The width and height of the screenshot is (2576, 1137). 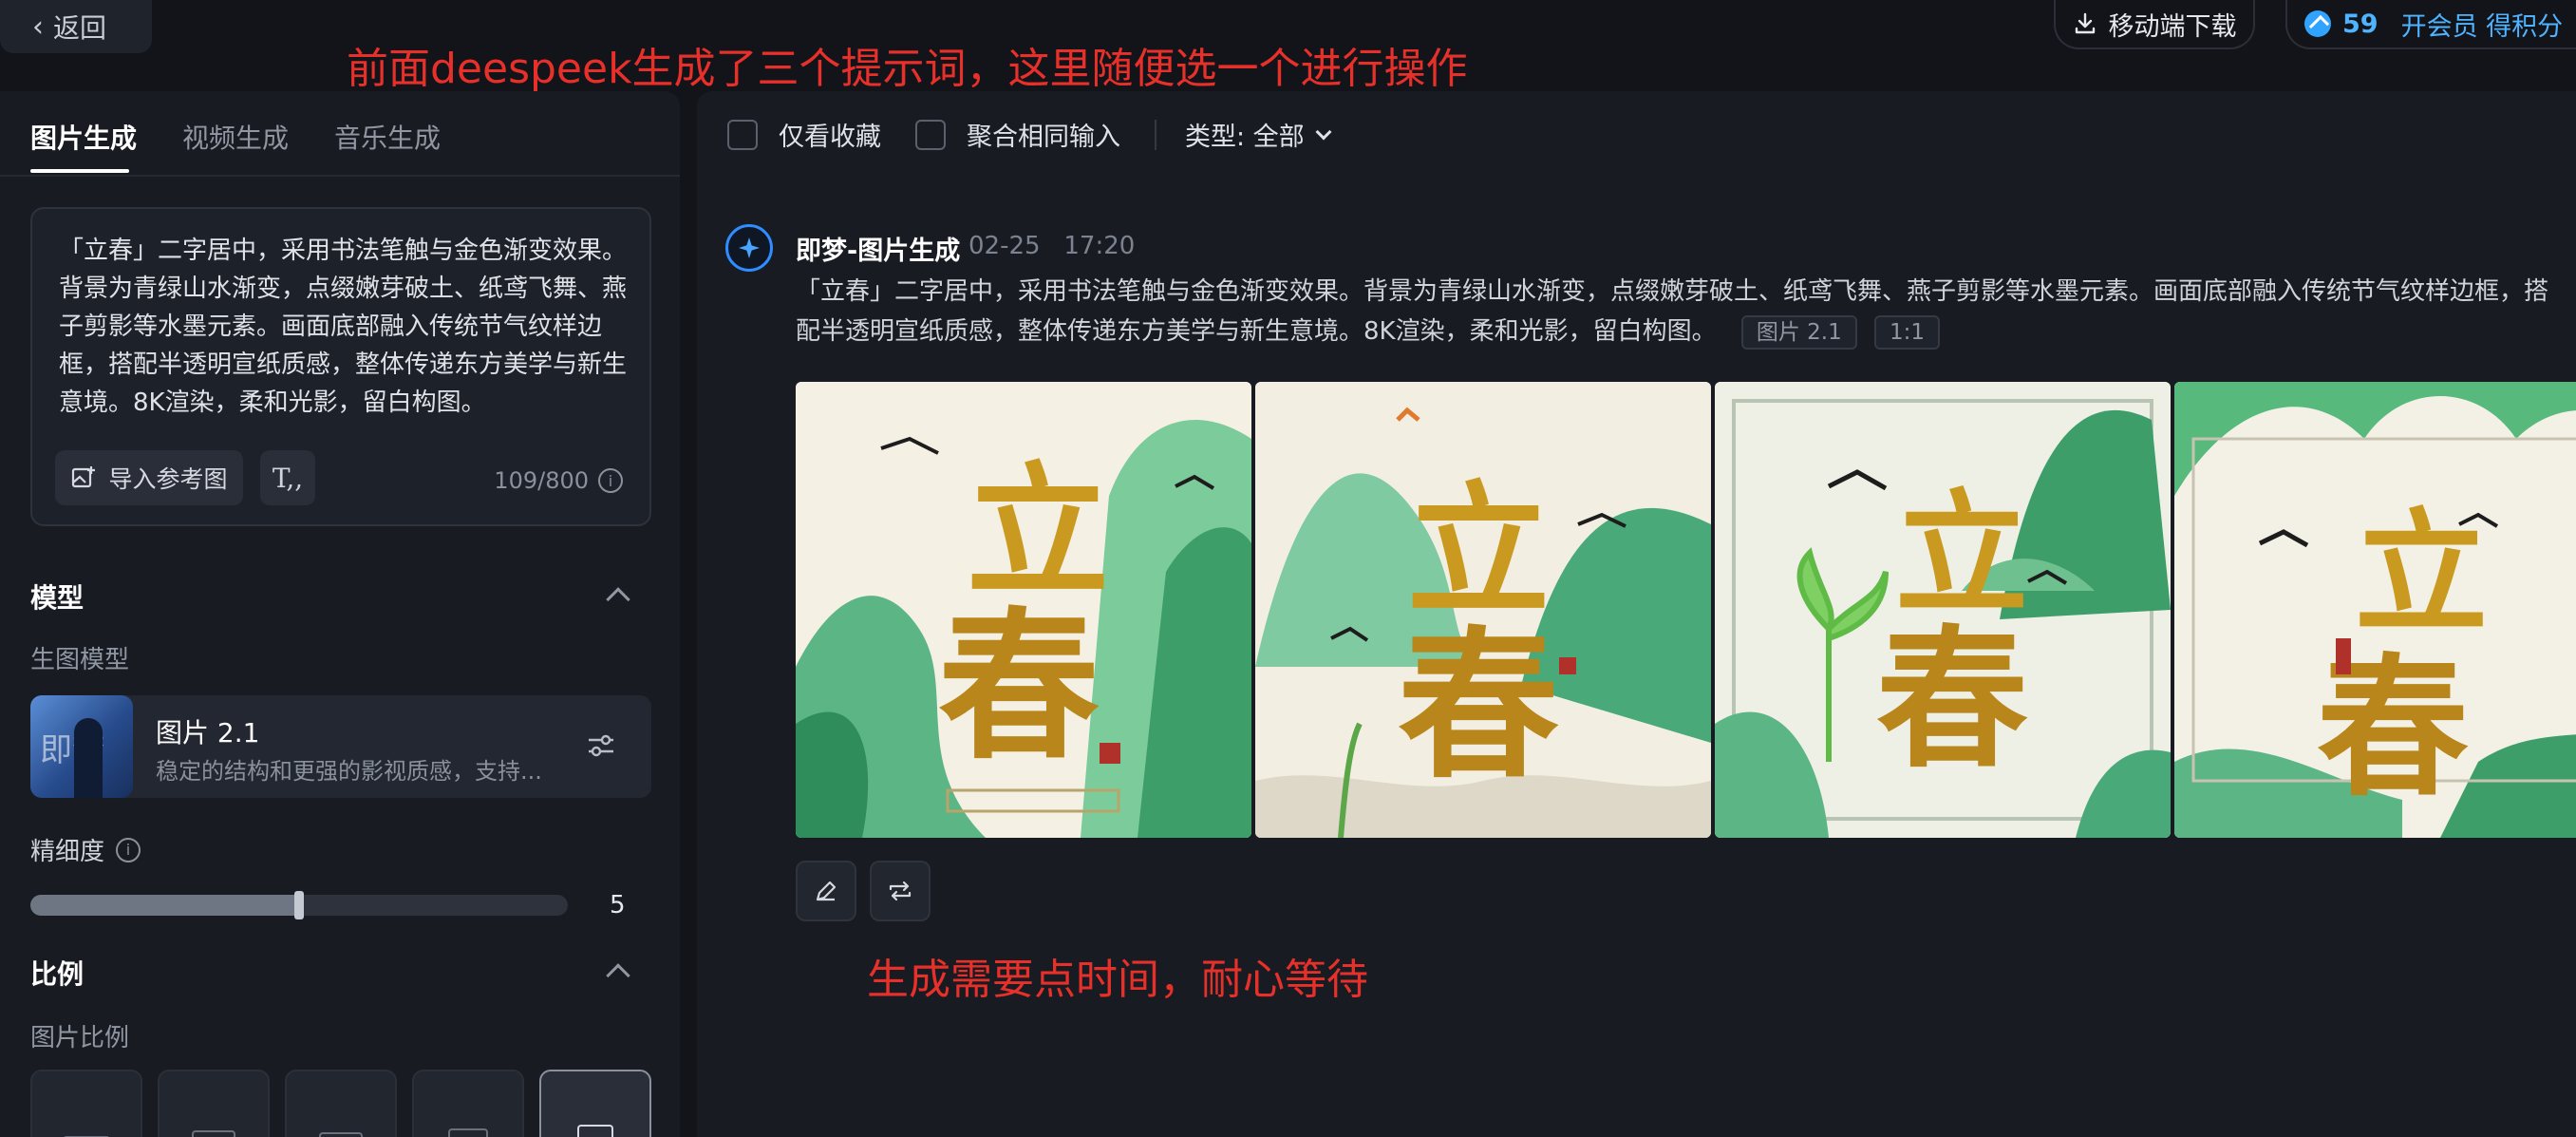 I want to click on model-thumbnail-figure, so click(x=88, y=758).